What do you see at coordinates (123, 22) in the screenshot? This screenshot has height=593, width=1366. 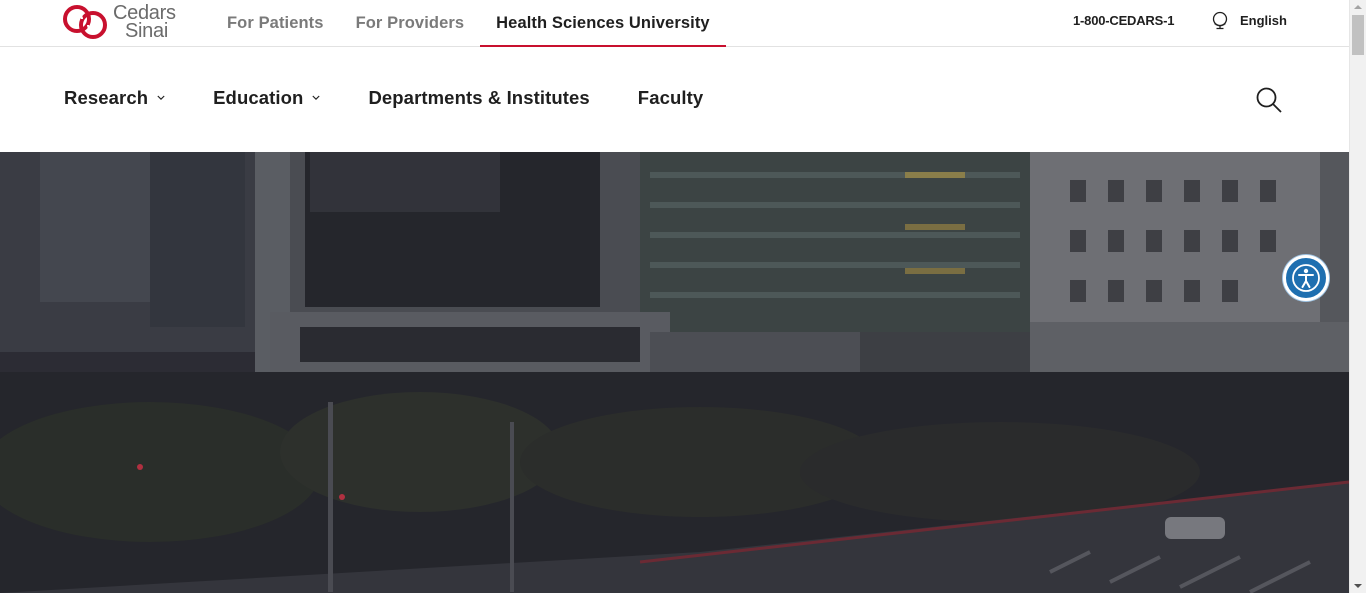 I see `site-logo: Cedars Sinai` at bounding box center [123, 22].